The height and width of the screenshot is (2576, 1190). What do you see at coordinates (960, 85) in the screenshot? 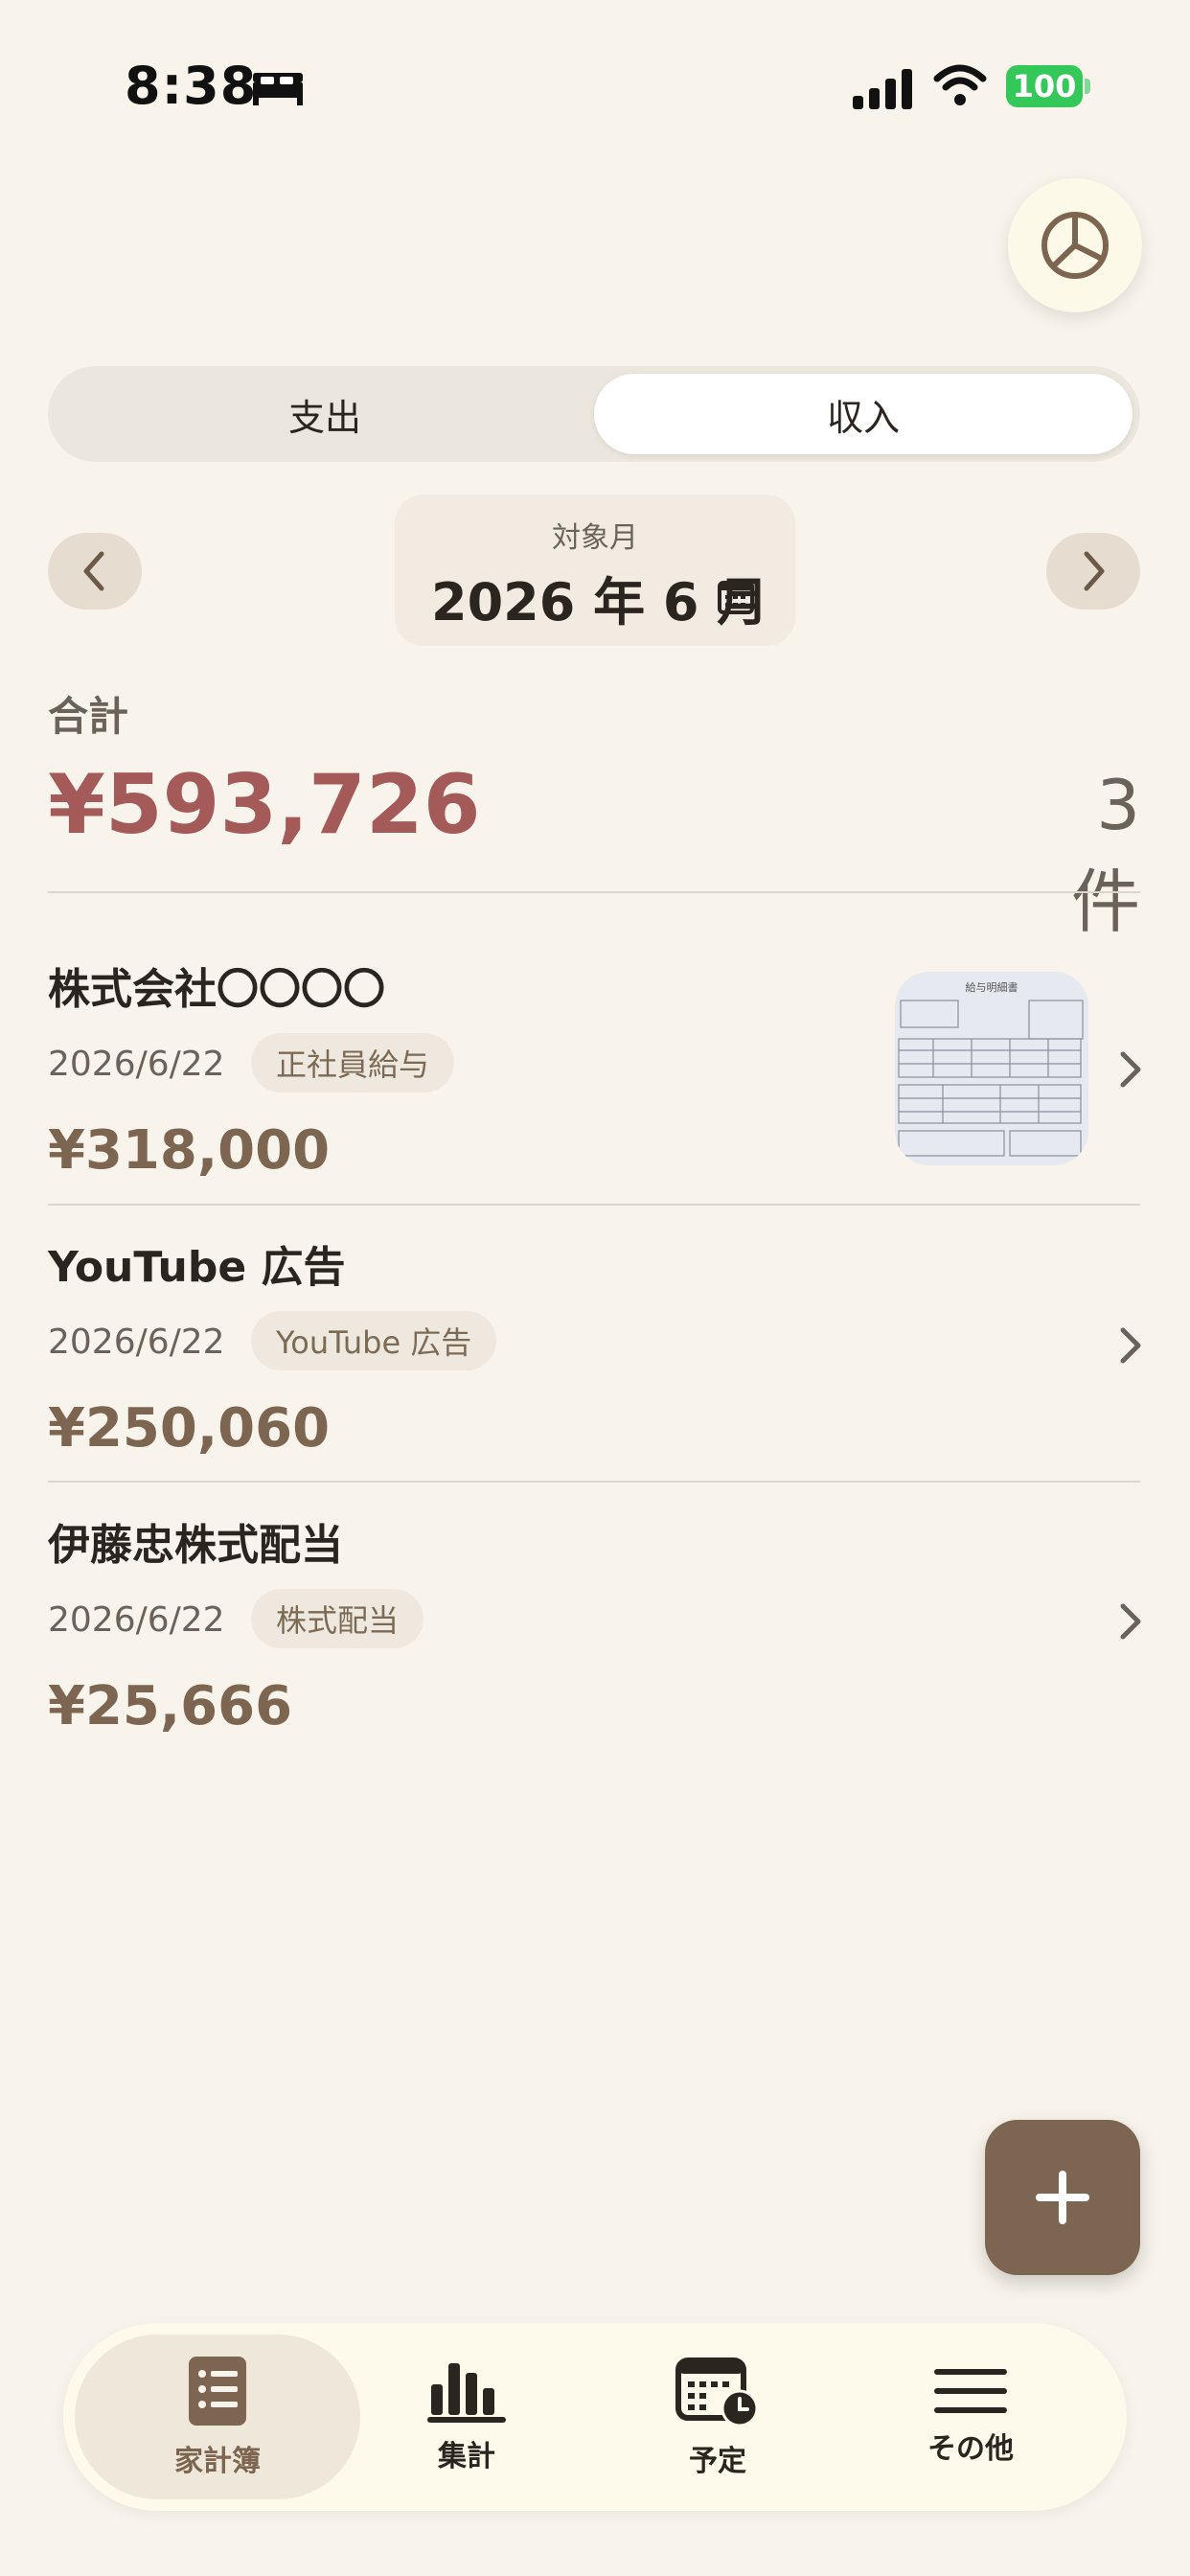
I see `wifi-icon` at bounding box center [960, 85].